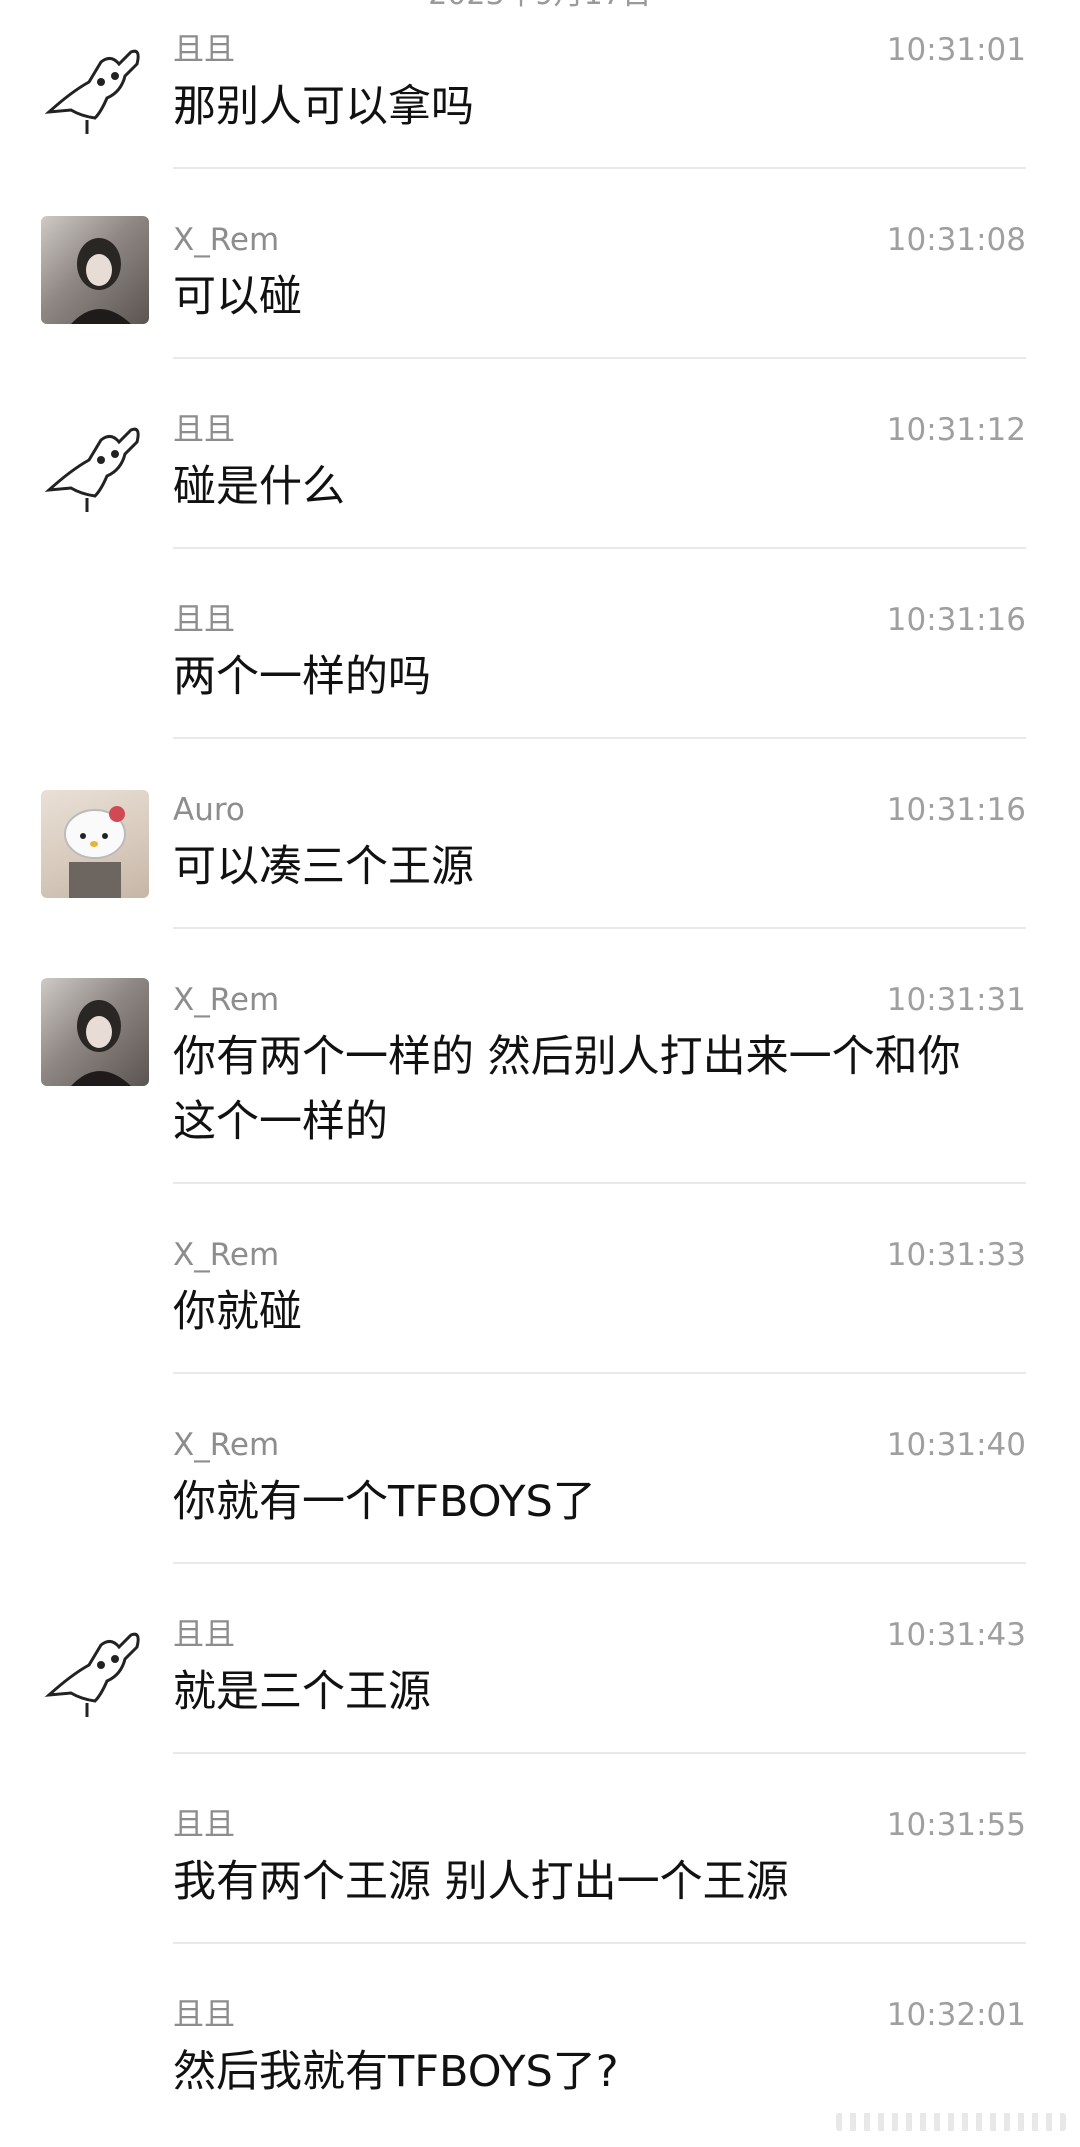 The image size is (1080, 2147). I want to click on message-time: 10:31:31, so click(956, 1000).